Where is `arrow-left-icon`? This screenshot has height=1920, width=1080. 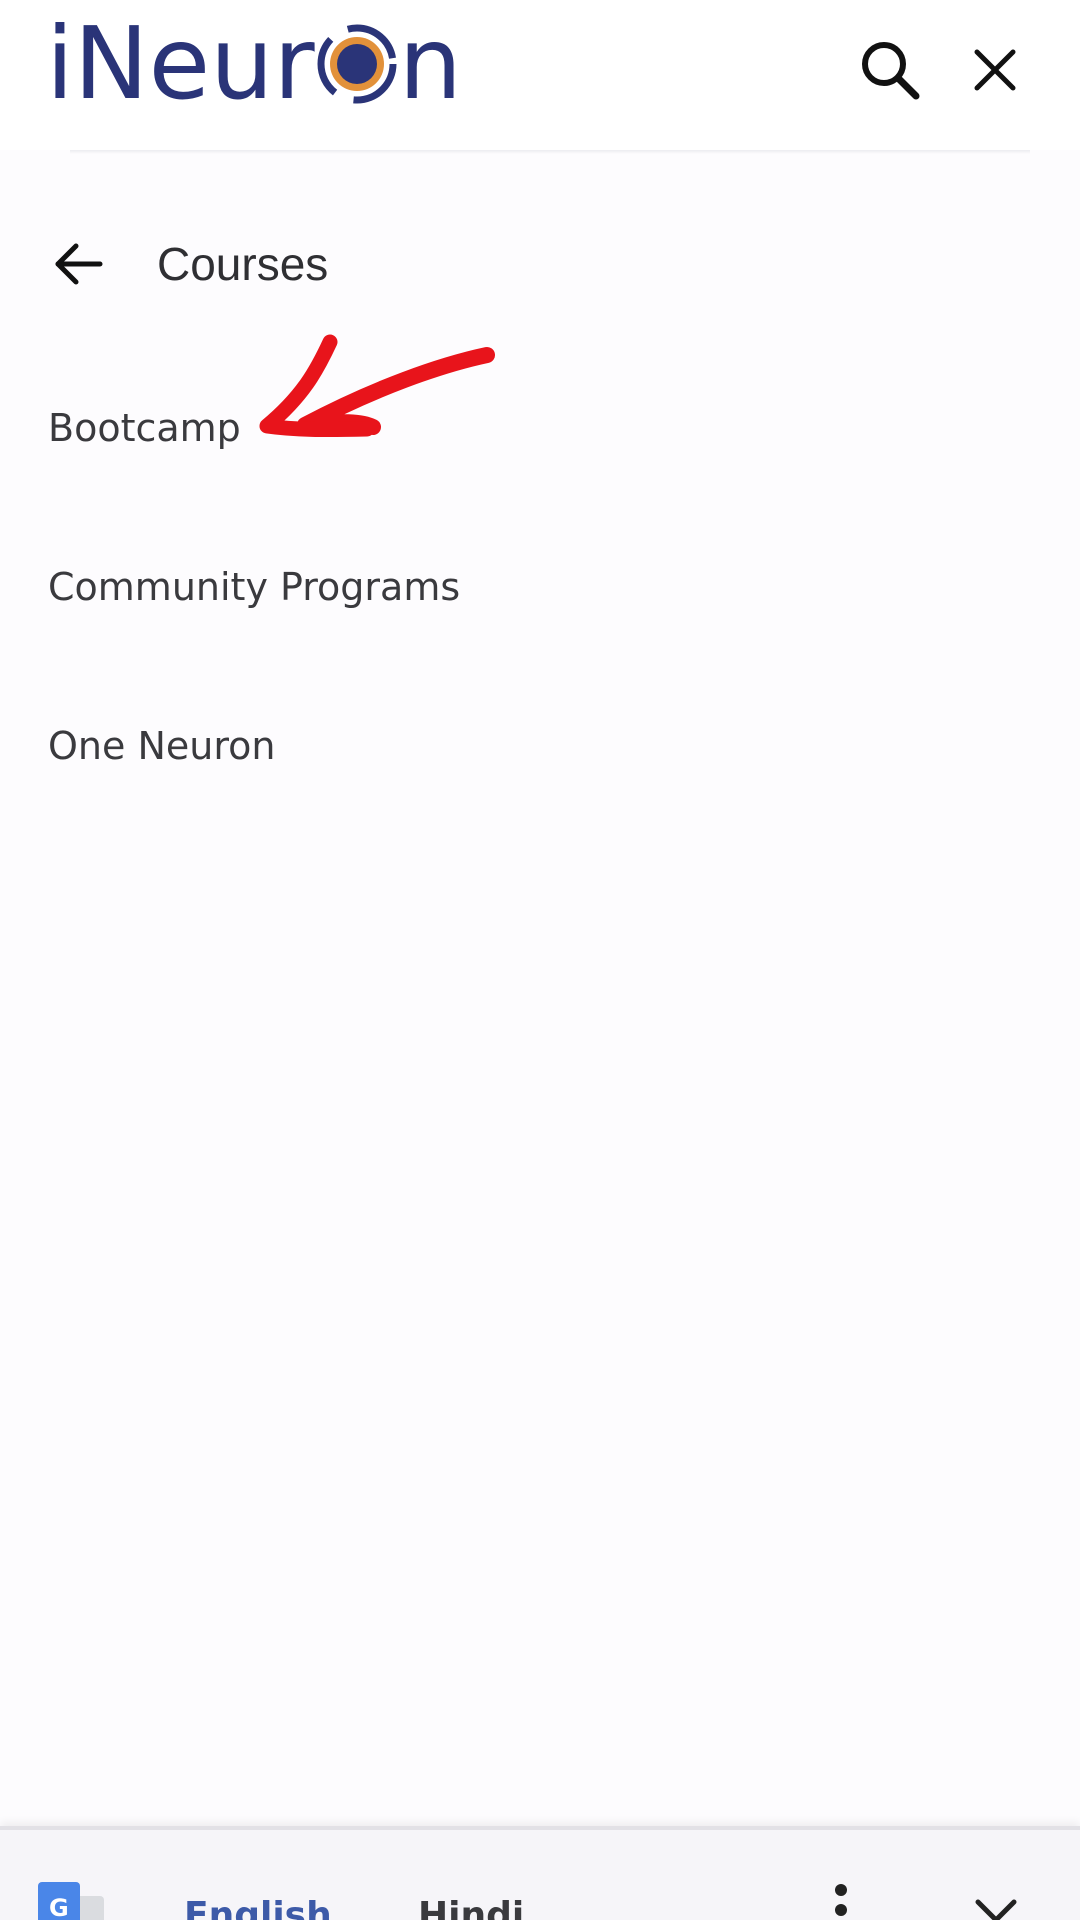
arrow-left-icon is located at coordinates (79, 264).